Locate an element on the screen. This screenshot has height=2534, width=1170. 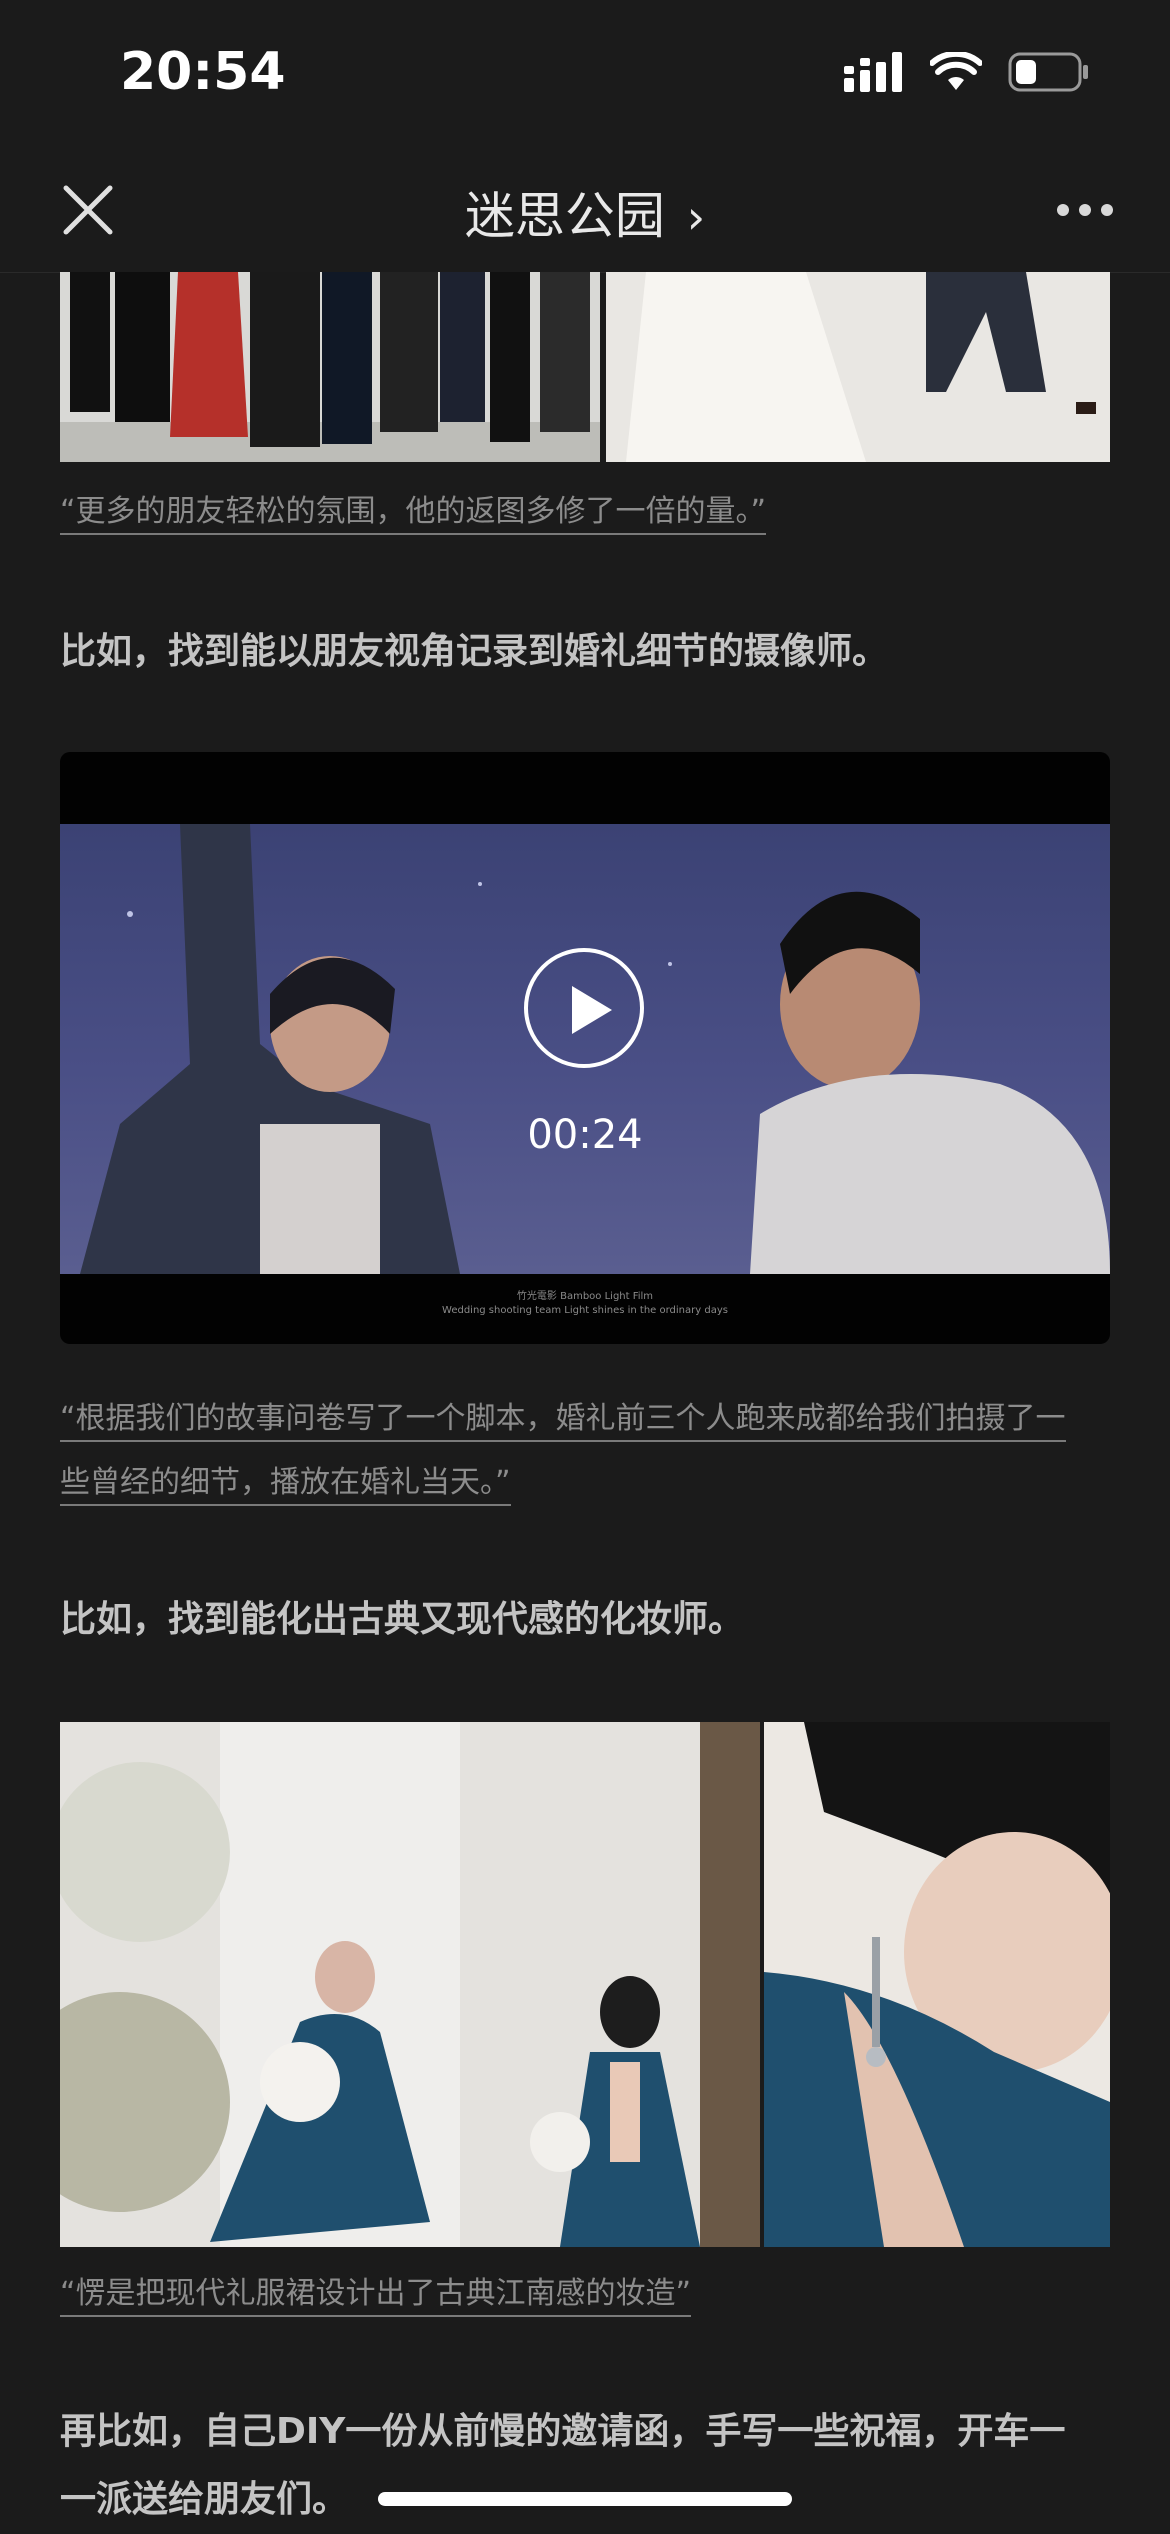
status-icons is located at coordinates (967, 72).